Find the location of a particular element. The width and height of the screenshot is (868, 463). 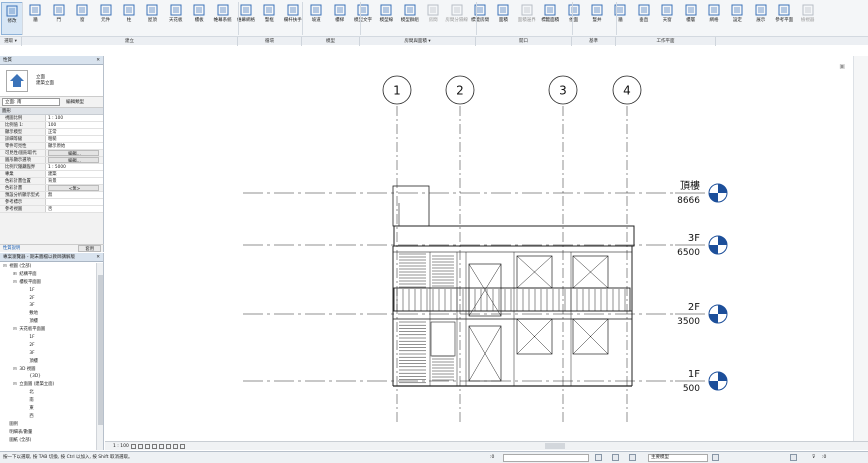

property-value: 否 is located at coordinates (74, 209).